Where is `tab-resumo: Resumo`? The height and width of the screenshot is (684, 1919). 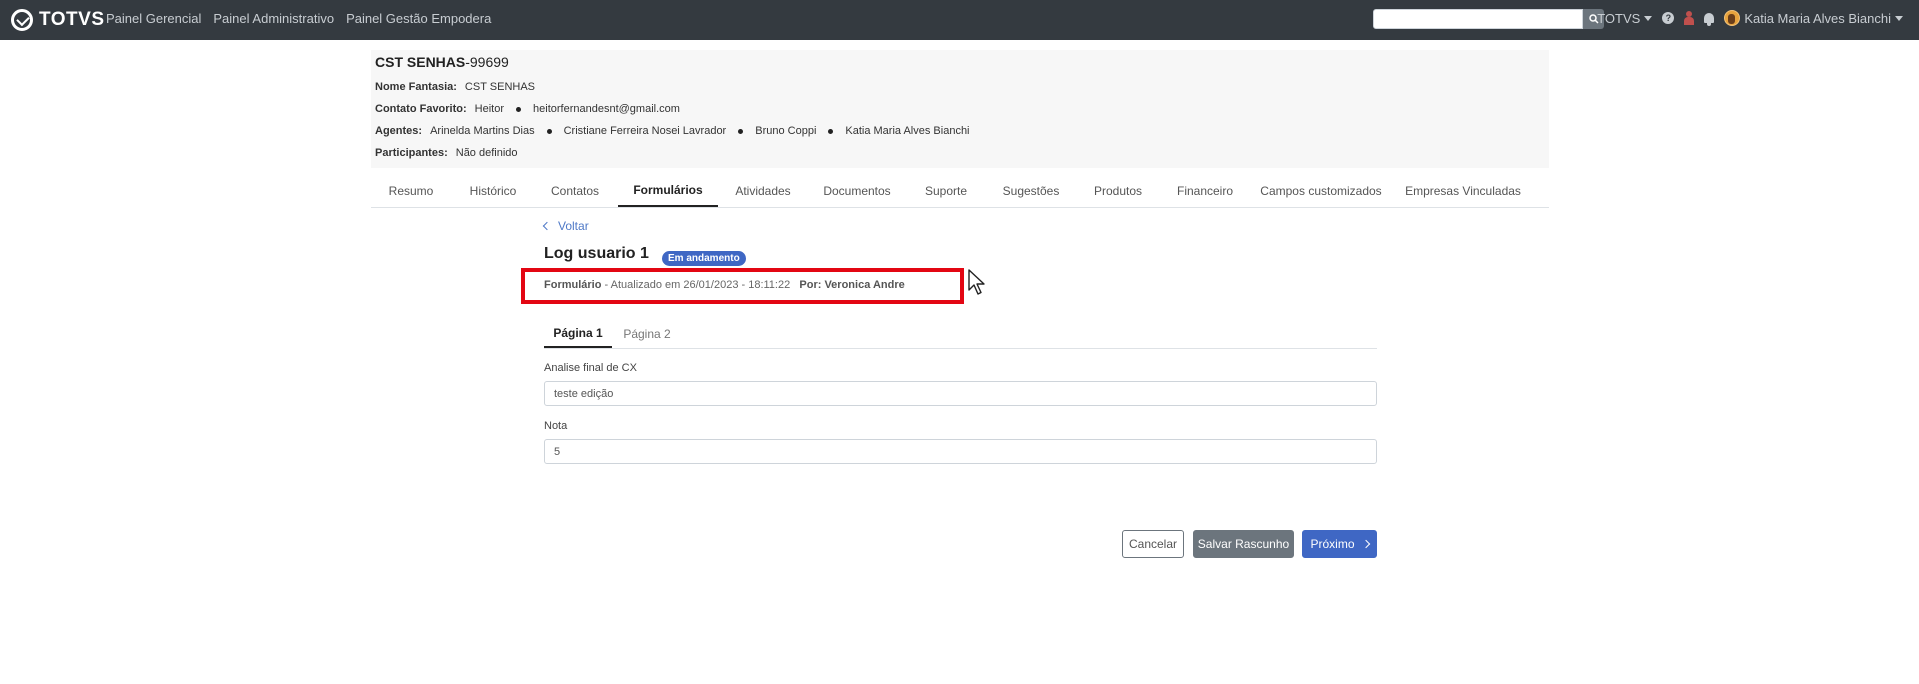 tab-resumo: Resumo is located at coordinates (411, 190).